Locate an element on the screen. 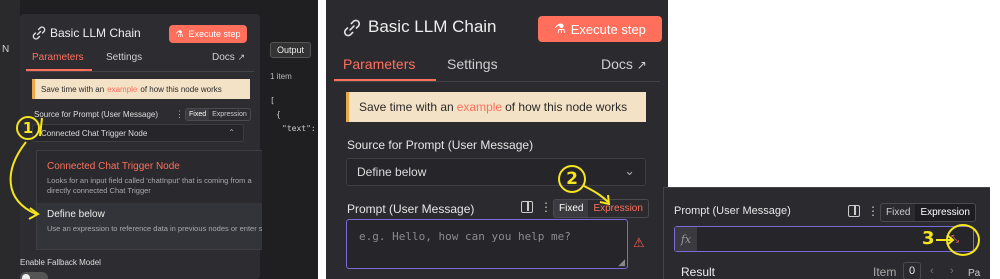  annotation-3-arrow is located at coordinates (945, 240).